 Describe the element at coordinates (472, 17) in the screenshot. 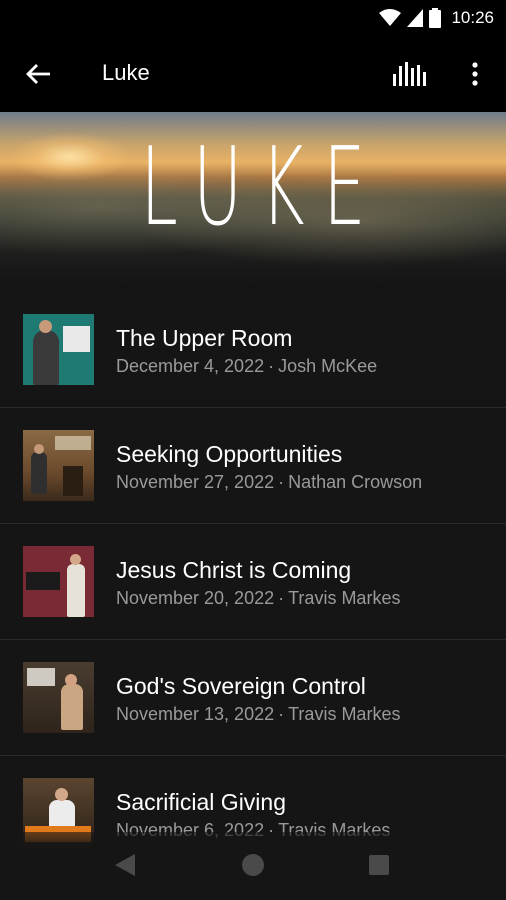

I see `status-time: 10:26` at that location.